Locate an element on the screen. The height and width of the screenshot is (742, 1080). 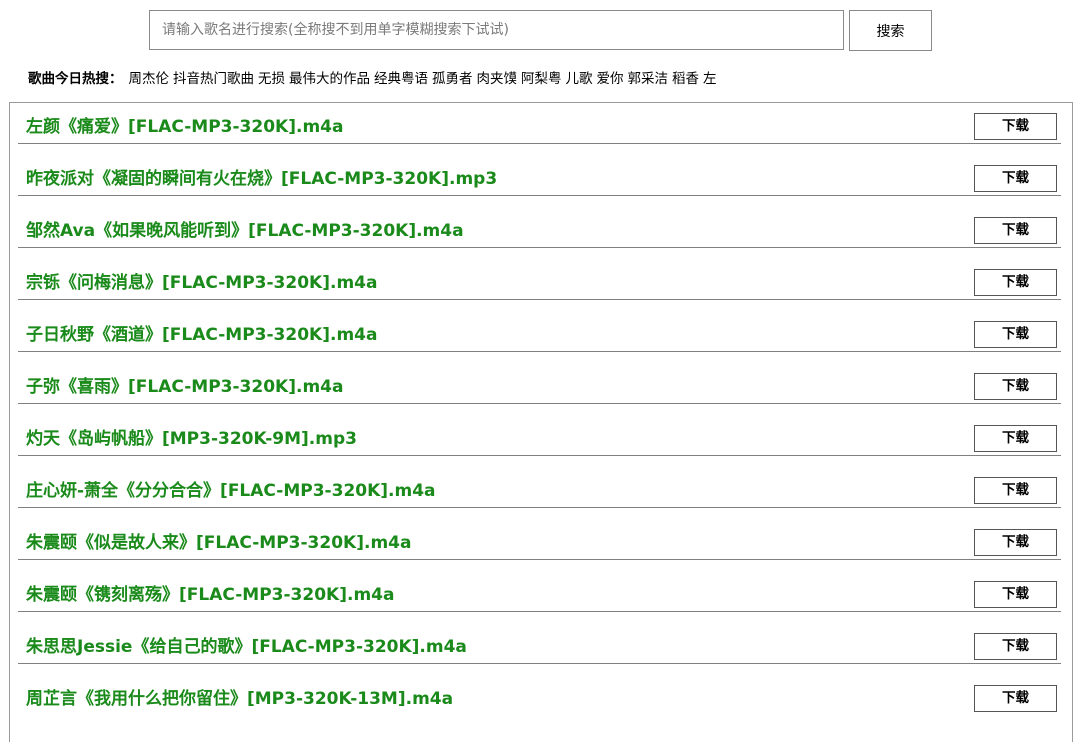
song-link: 邹然Ava《如果晚风能听到》[FLAC-MP3-320K].m4a is located at coordinates (245, 228).